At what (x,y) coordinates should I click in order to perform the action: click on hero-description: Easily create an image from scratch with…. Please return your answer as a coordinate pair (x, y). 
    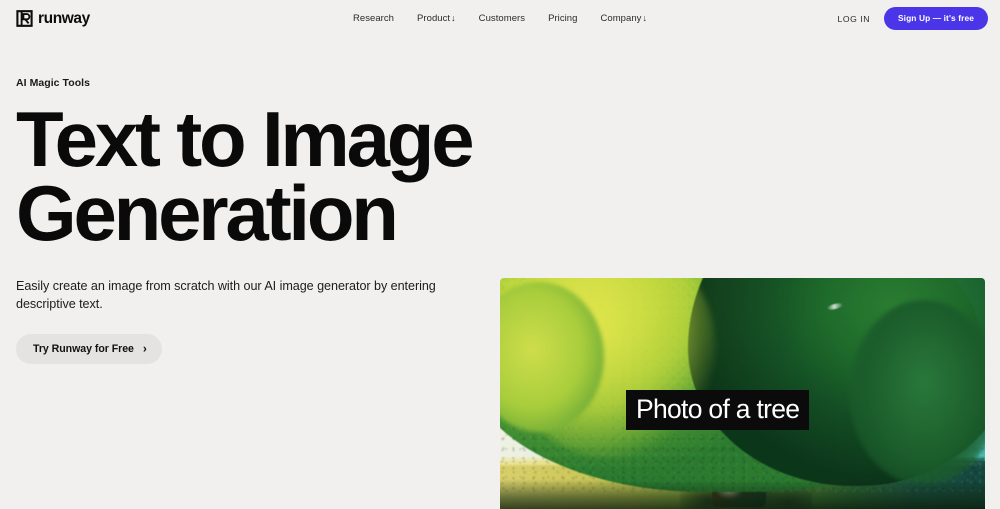
    Looking at the image, I should click on (226, 295).